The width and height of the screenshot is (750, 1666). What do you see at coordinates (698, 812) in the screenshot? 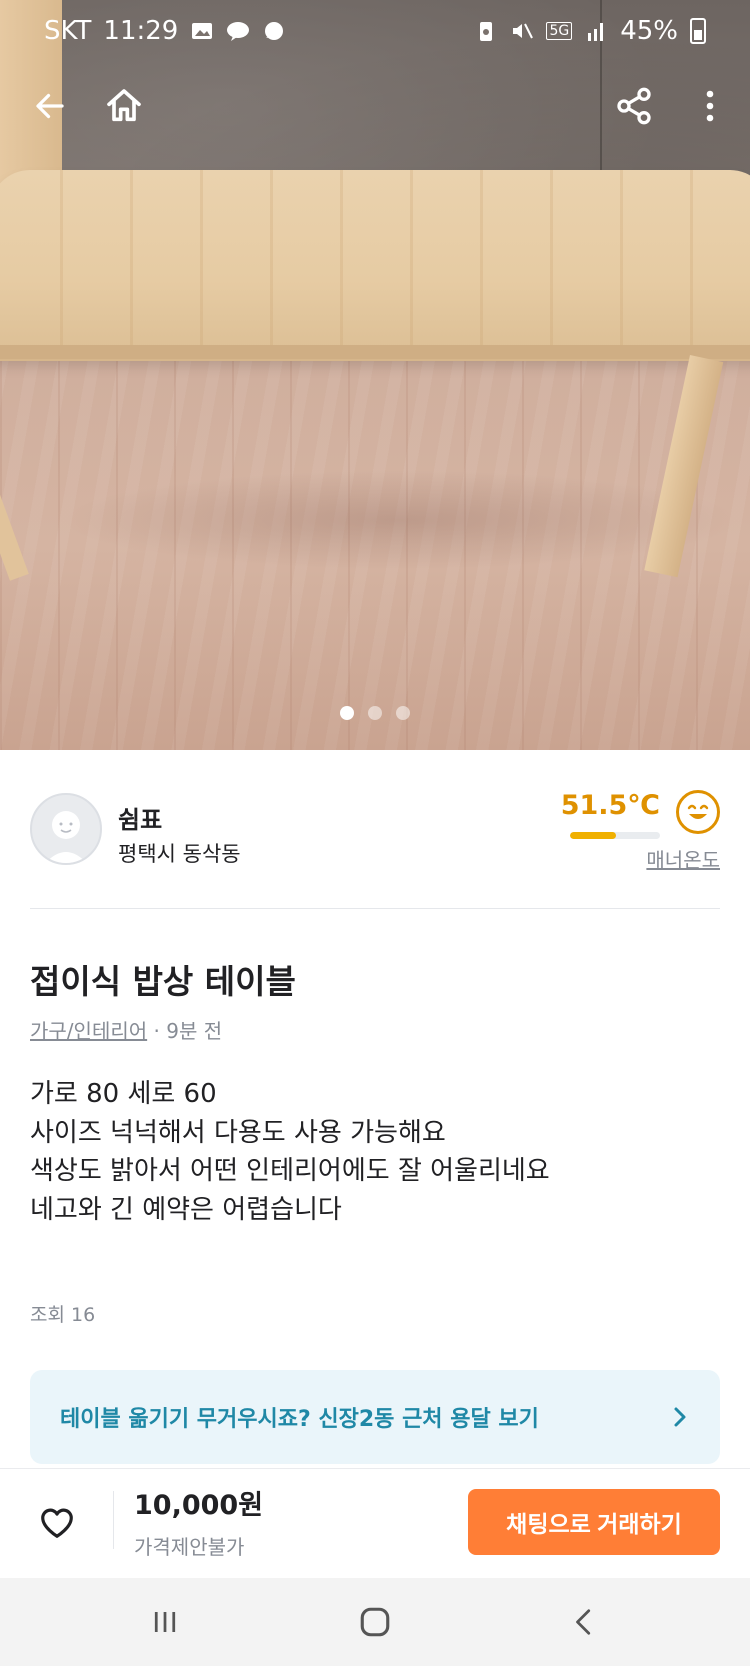
I see `smiley-face-icon` at bounding box center [698, 812].